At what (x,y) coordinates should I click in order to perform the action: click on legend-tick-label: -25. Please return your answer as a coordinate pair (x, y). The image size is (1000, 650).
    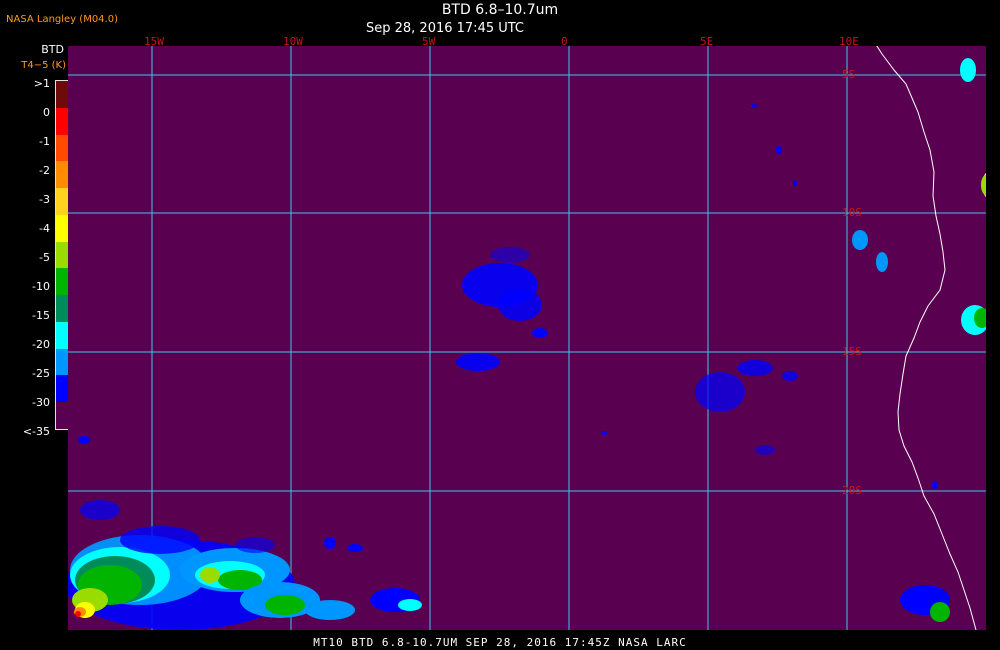
    Looking at the image, I should click on (41, 373).